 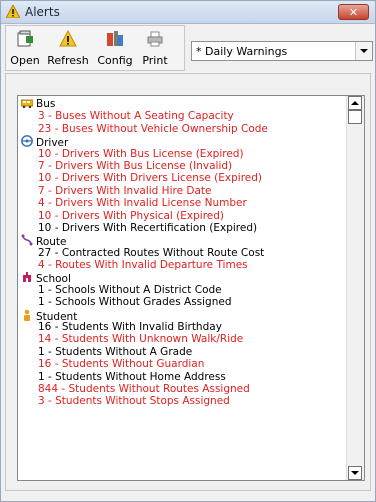 I want to click on close-button: ✕, so click(x=353, y=12).